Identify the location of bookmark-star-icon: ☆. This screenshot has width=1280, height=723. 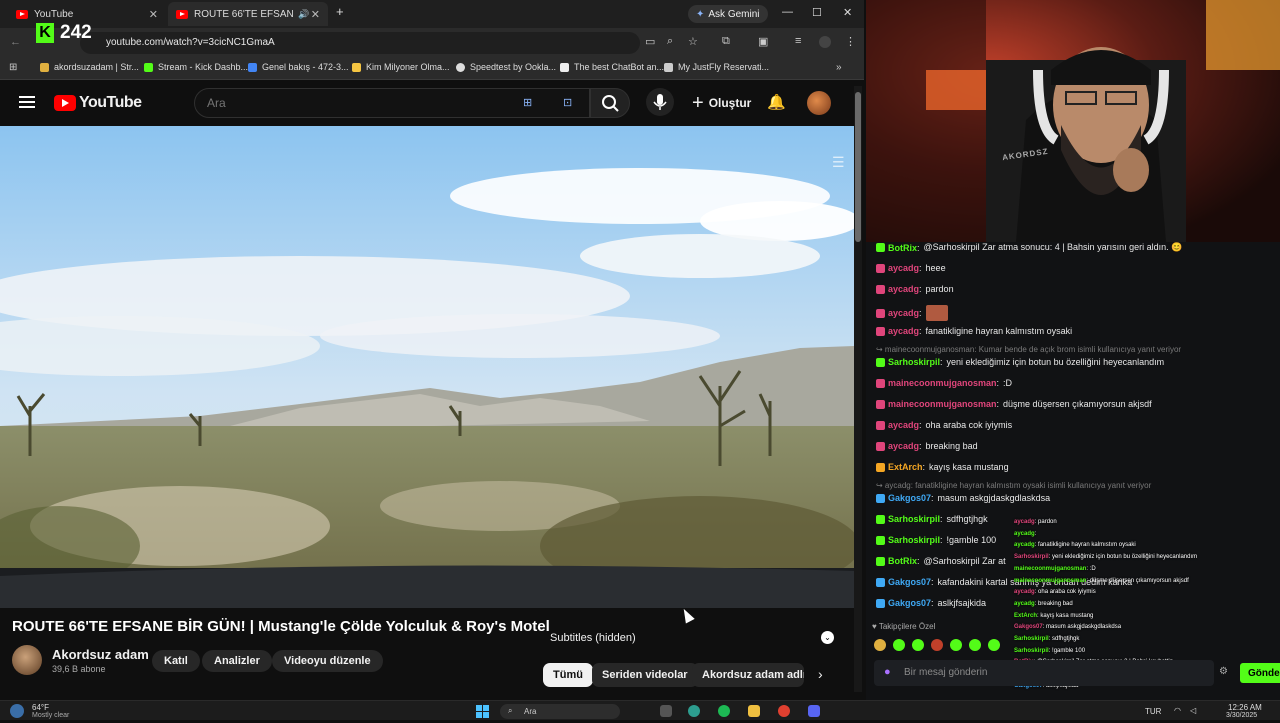
(693, 41).